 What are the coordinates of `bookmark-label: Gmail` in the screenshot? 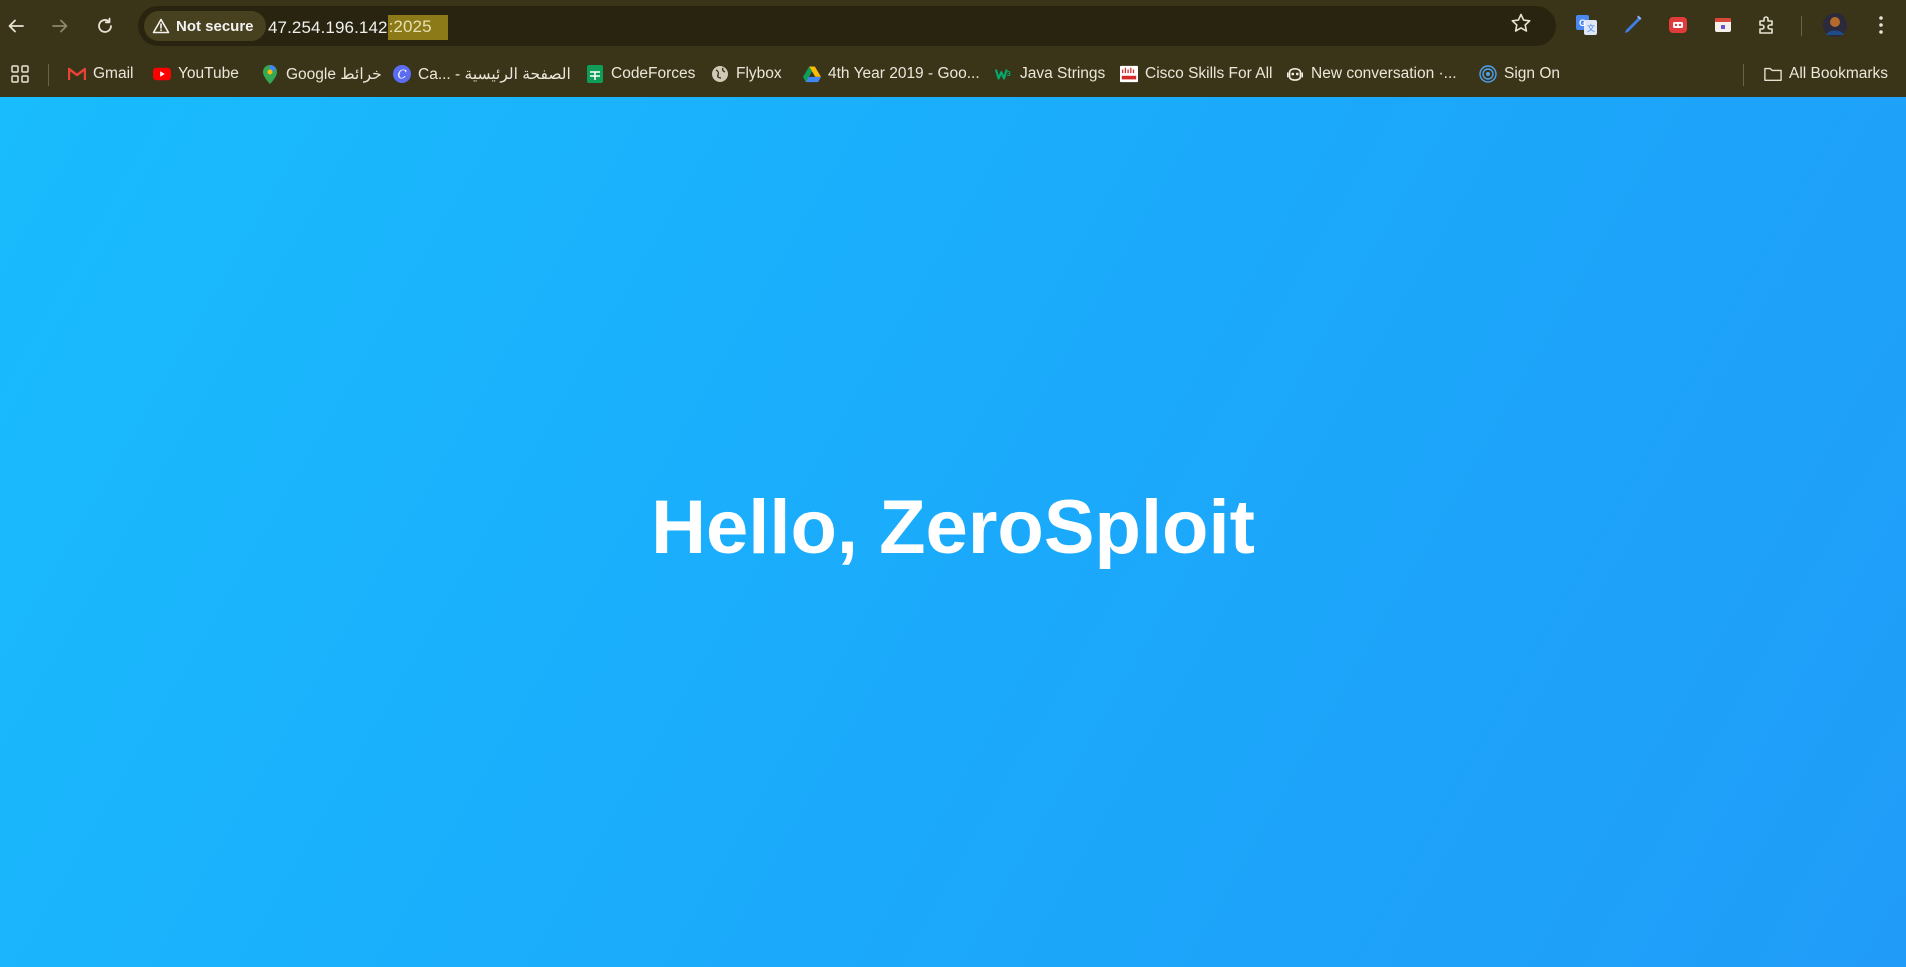 It's located at (113, 73).